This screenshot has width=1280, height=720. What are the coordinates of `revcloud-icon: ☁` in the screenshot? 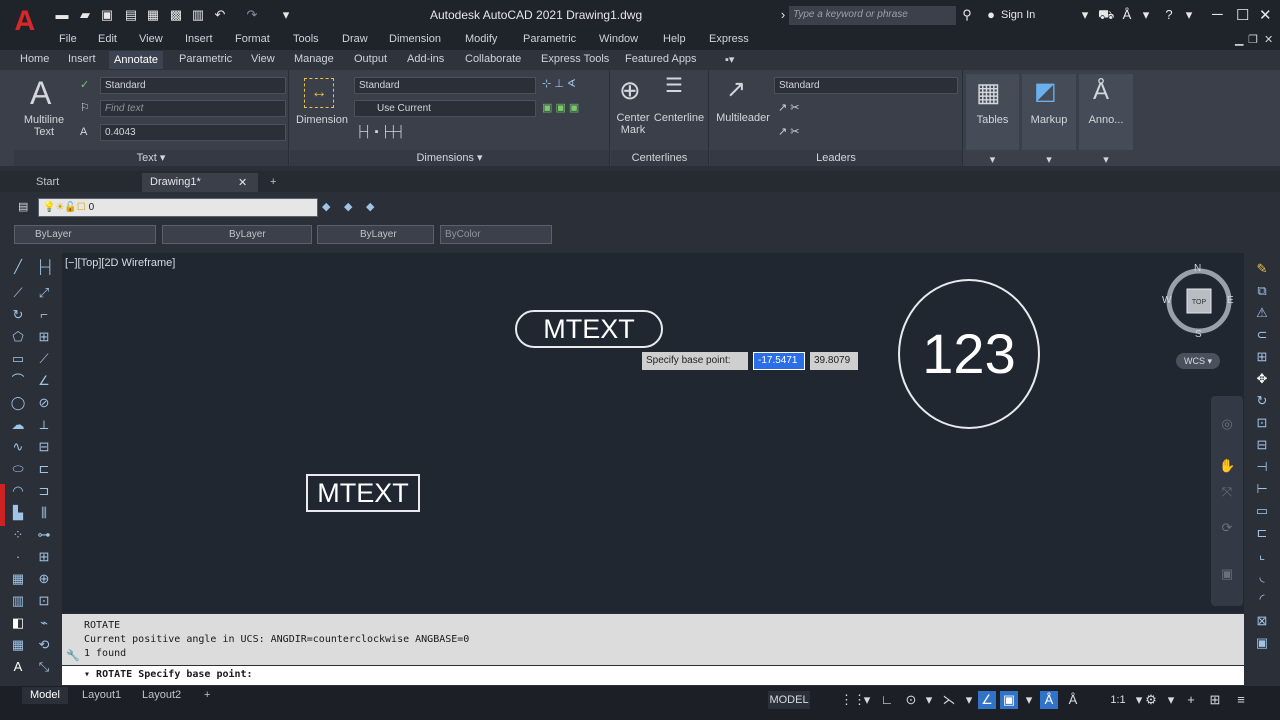 It's located at (18, 425).